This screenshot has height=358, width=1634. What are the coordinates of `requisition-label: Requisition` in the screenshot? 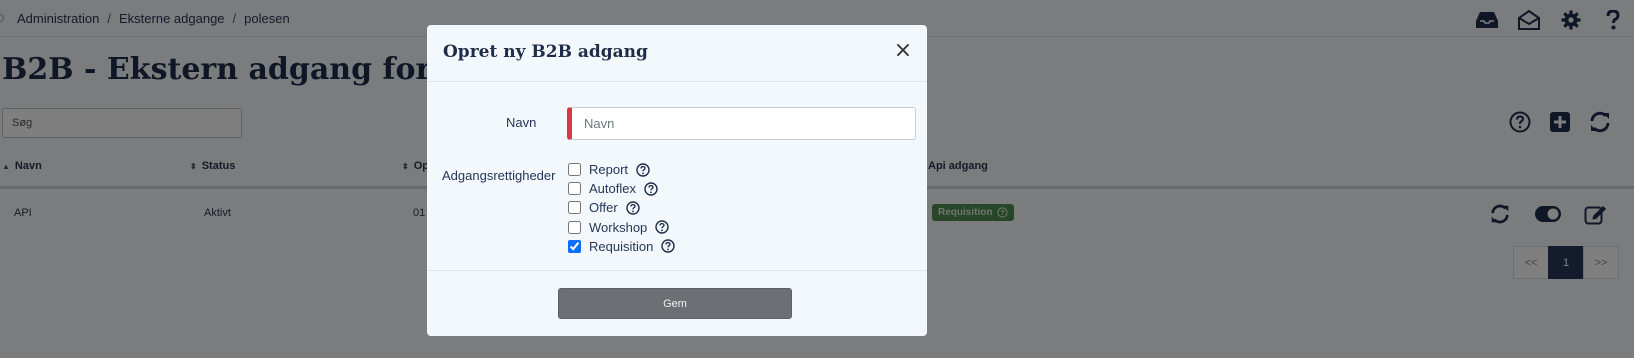 It's located at (621, 246).